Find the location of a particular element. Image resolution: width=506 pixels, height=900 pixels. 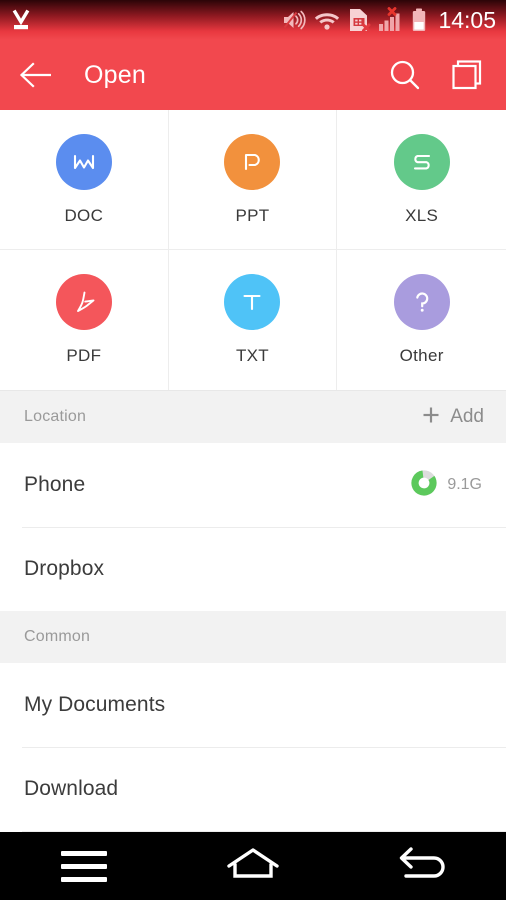

list-item-label: Dropbox is located at coordinates (64, 568).